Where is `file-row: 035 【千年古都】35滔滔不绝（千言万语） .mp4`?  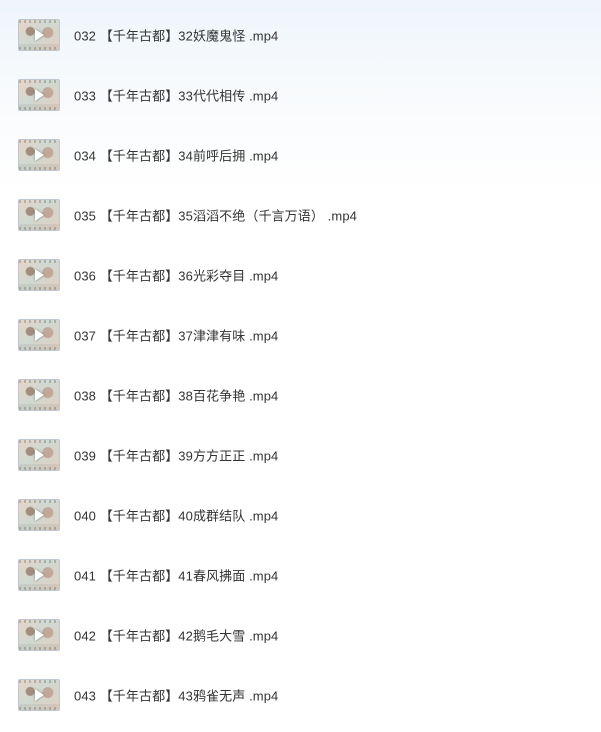 file-row: 035 【千年古都】35滔滔不绝（千言万语） .mp4 is located at coordinates (300, 215).